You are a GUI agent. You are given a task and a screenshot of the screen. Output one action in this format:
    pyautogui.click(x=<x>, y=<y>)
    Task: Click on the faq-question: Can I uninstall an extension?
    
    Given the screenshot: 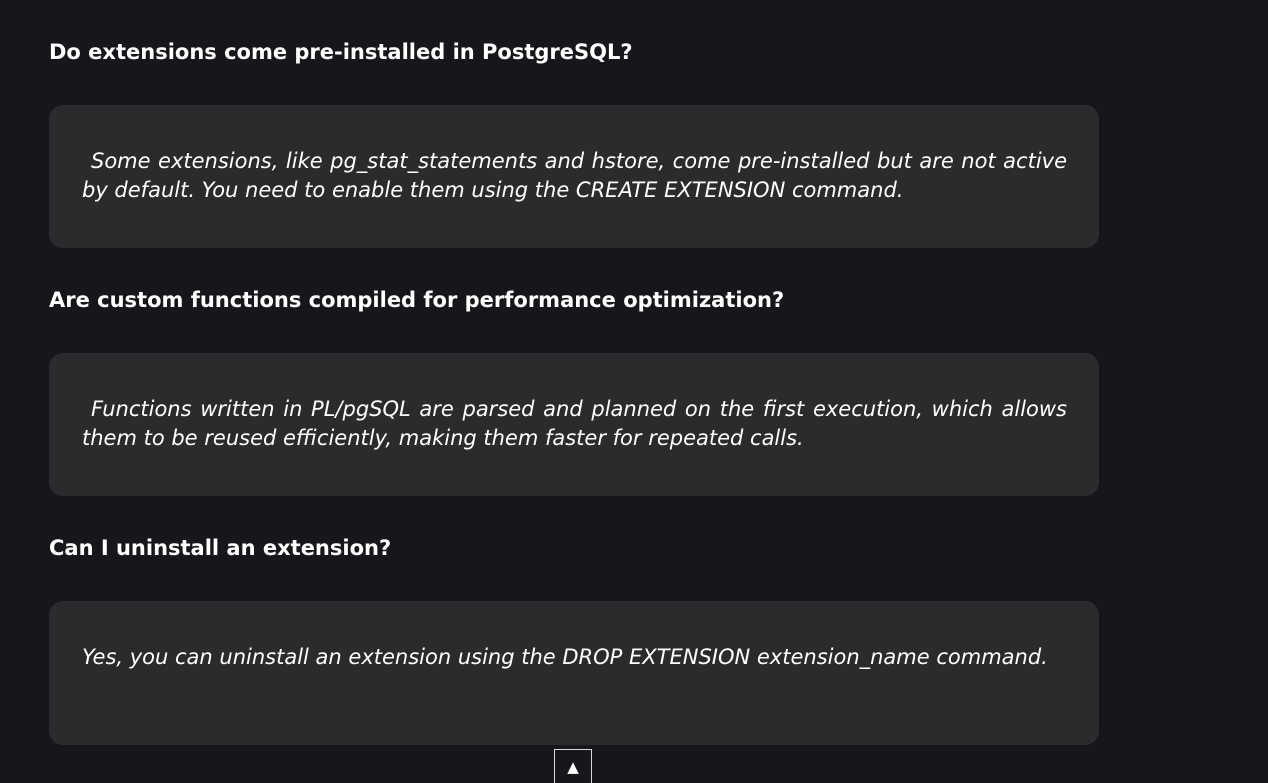 What is the action you would take?
    pyautogui.click(x=220, y=548)
    